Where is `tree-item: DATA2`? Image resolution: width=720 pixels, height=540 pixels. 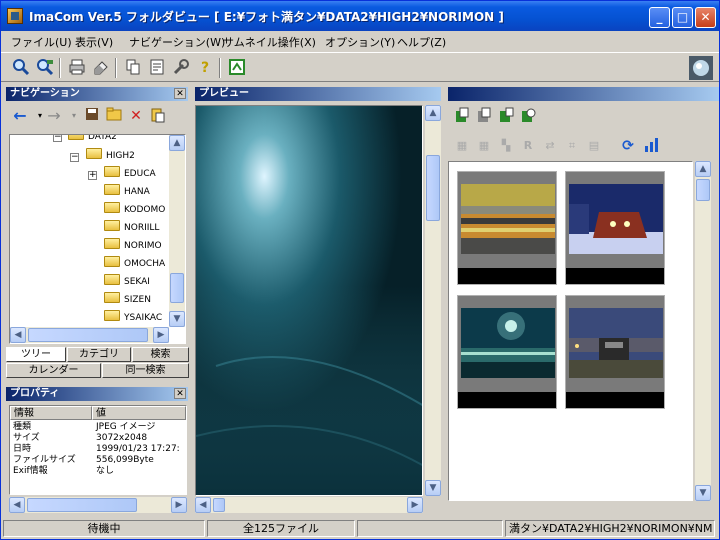
tree-item: DATA2 is located at coordinates (92, 140).